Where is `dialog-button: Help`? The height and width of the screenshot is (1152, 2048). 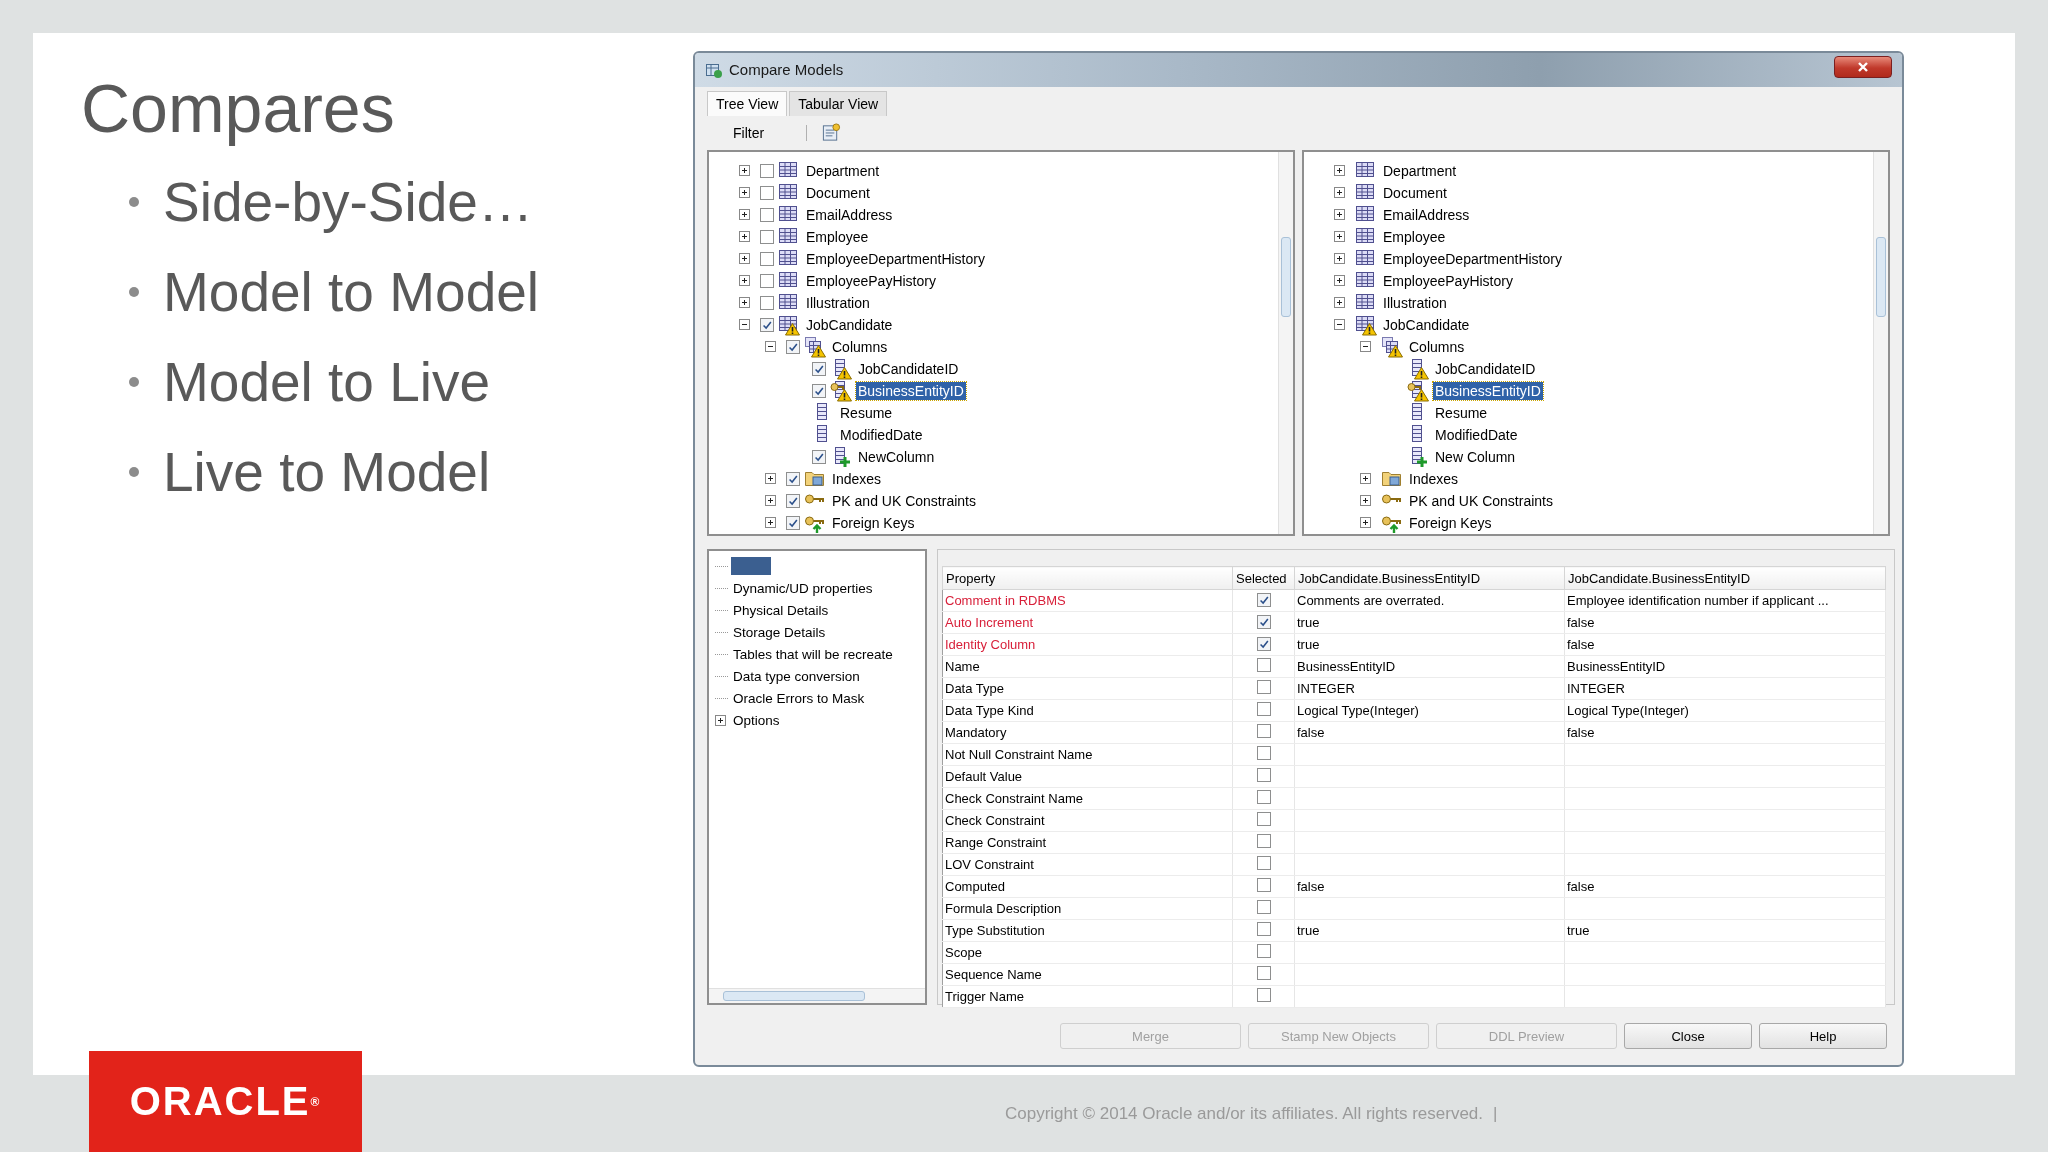
dialog-button: Help is located at coordinates (1823, 1036).